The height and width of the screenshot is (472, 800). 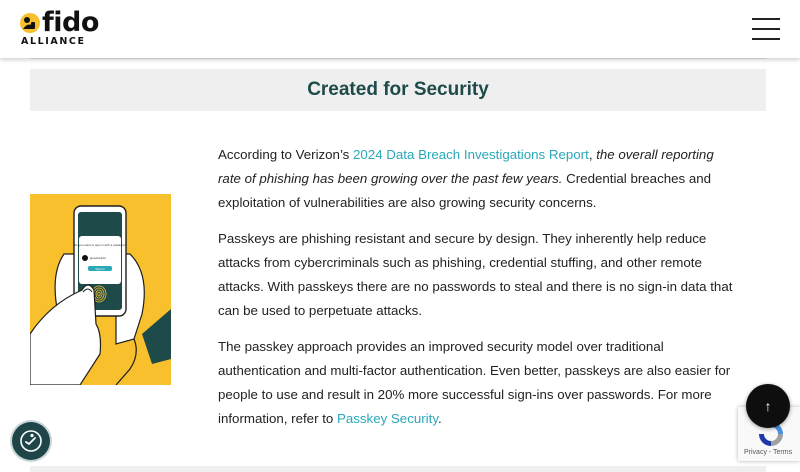 What do you see at coordinates (398, 469) in the screenshot?
I see `section-footer-bar` at bounding box center [398, 469].